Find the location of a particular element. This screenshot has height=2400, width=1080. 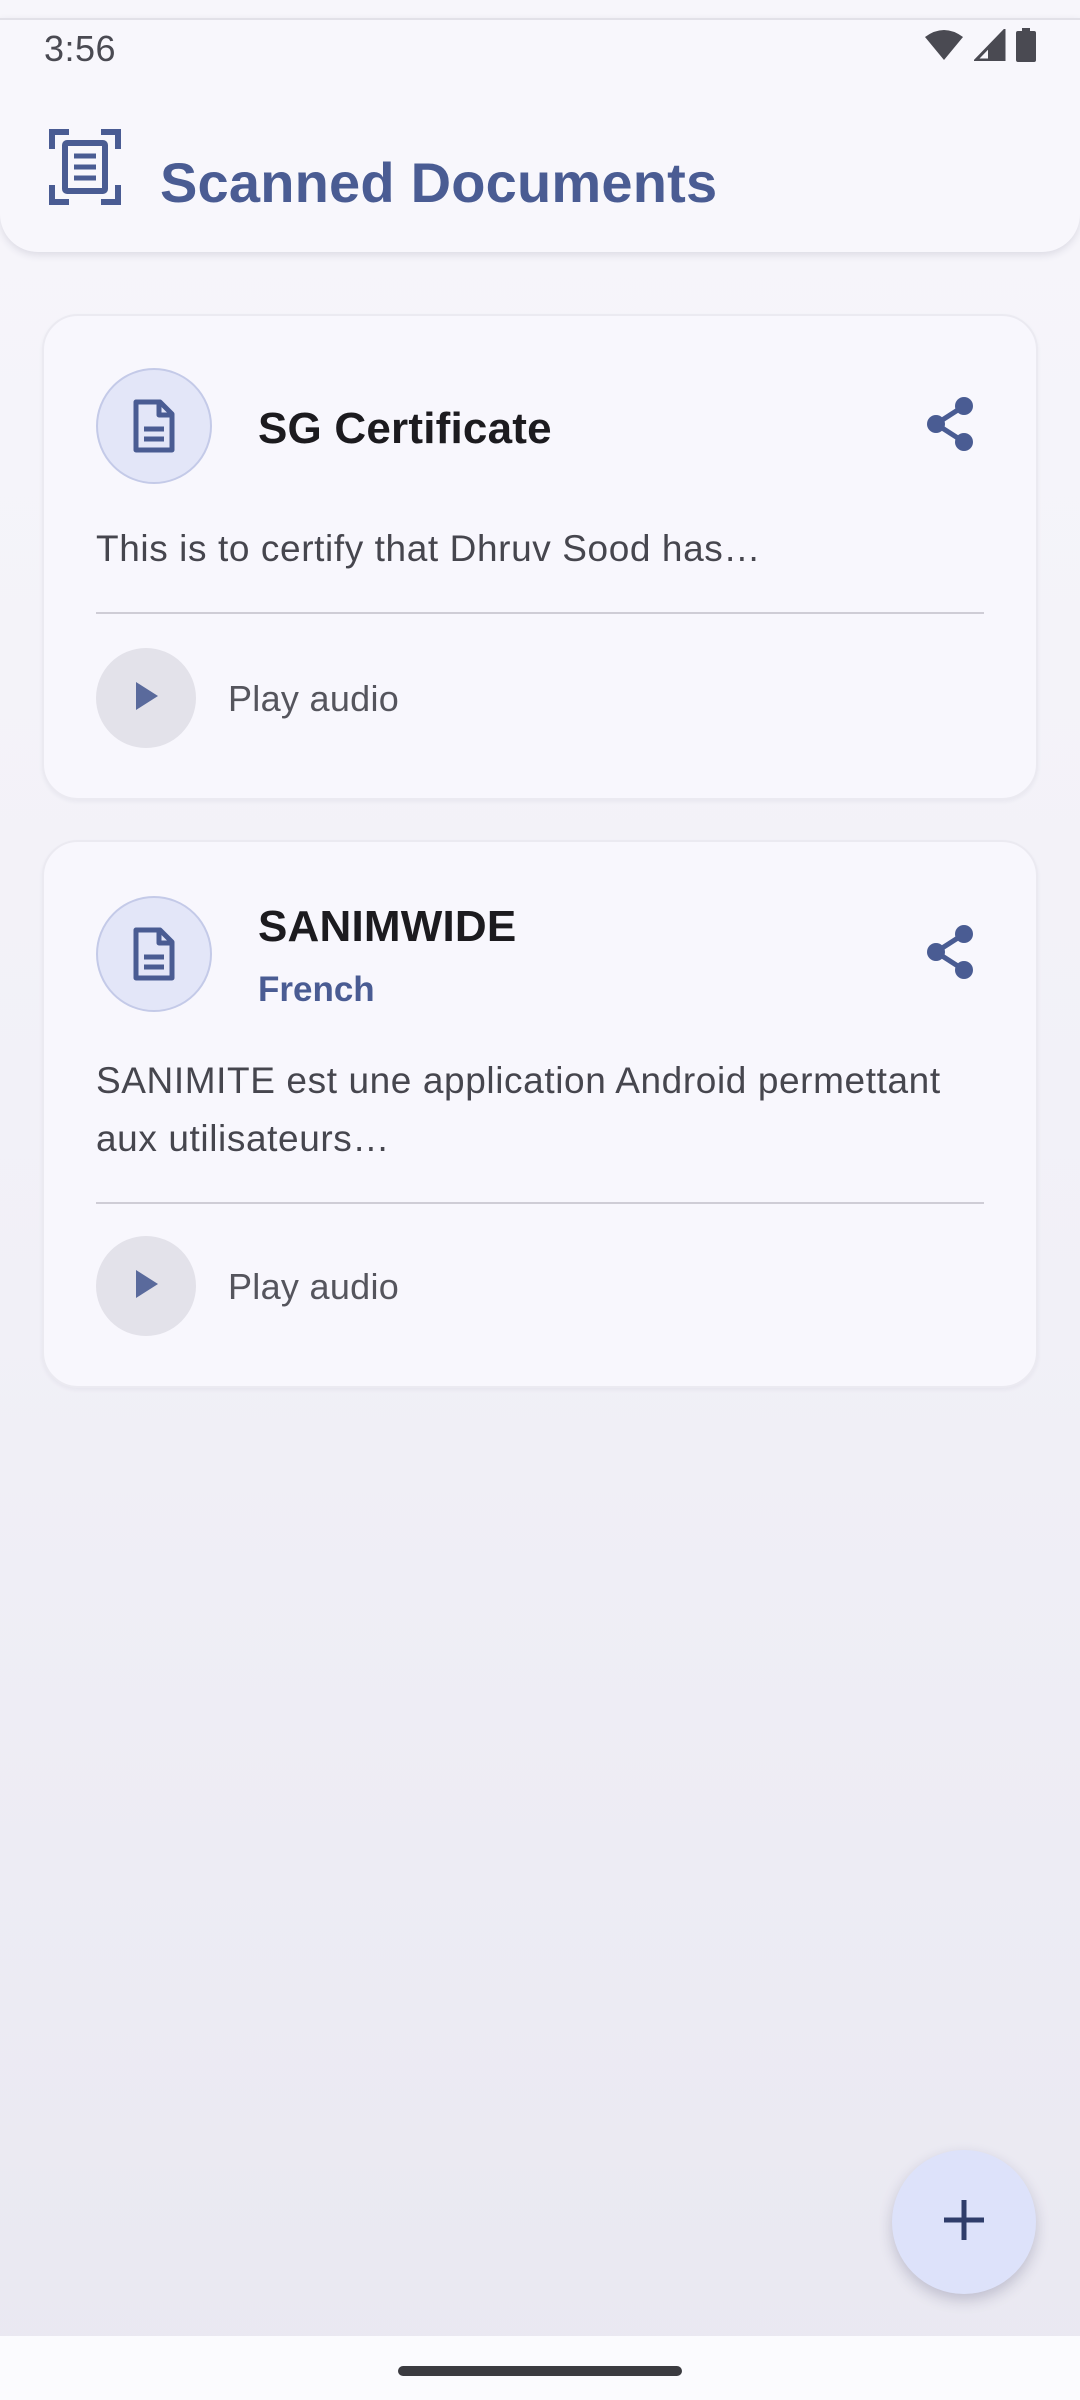

add-document-button is located at coordinates (964, 2222).